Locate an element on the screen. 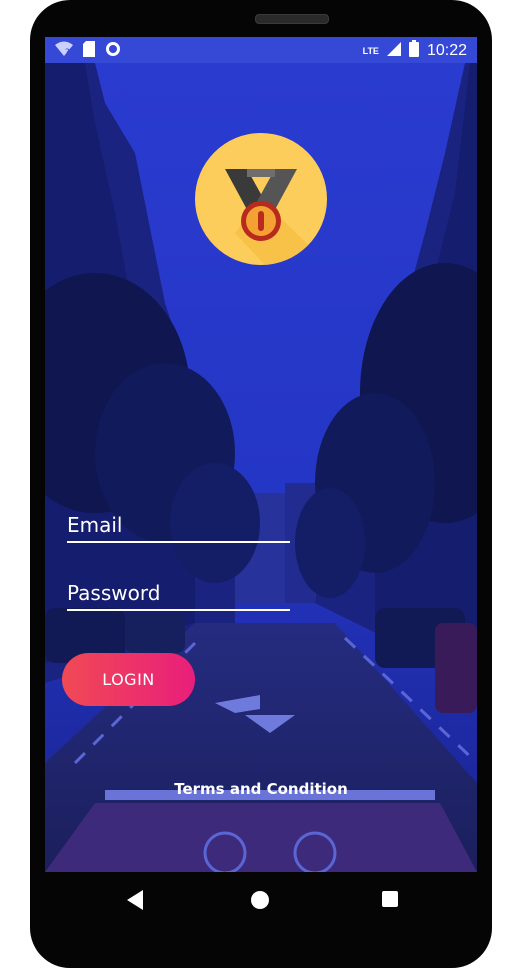 The width and height of the screenshot is (522, 972). home-icon is located at coordinates (260, 900).